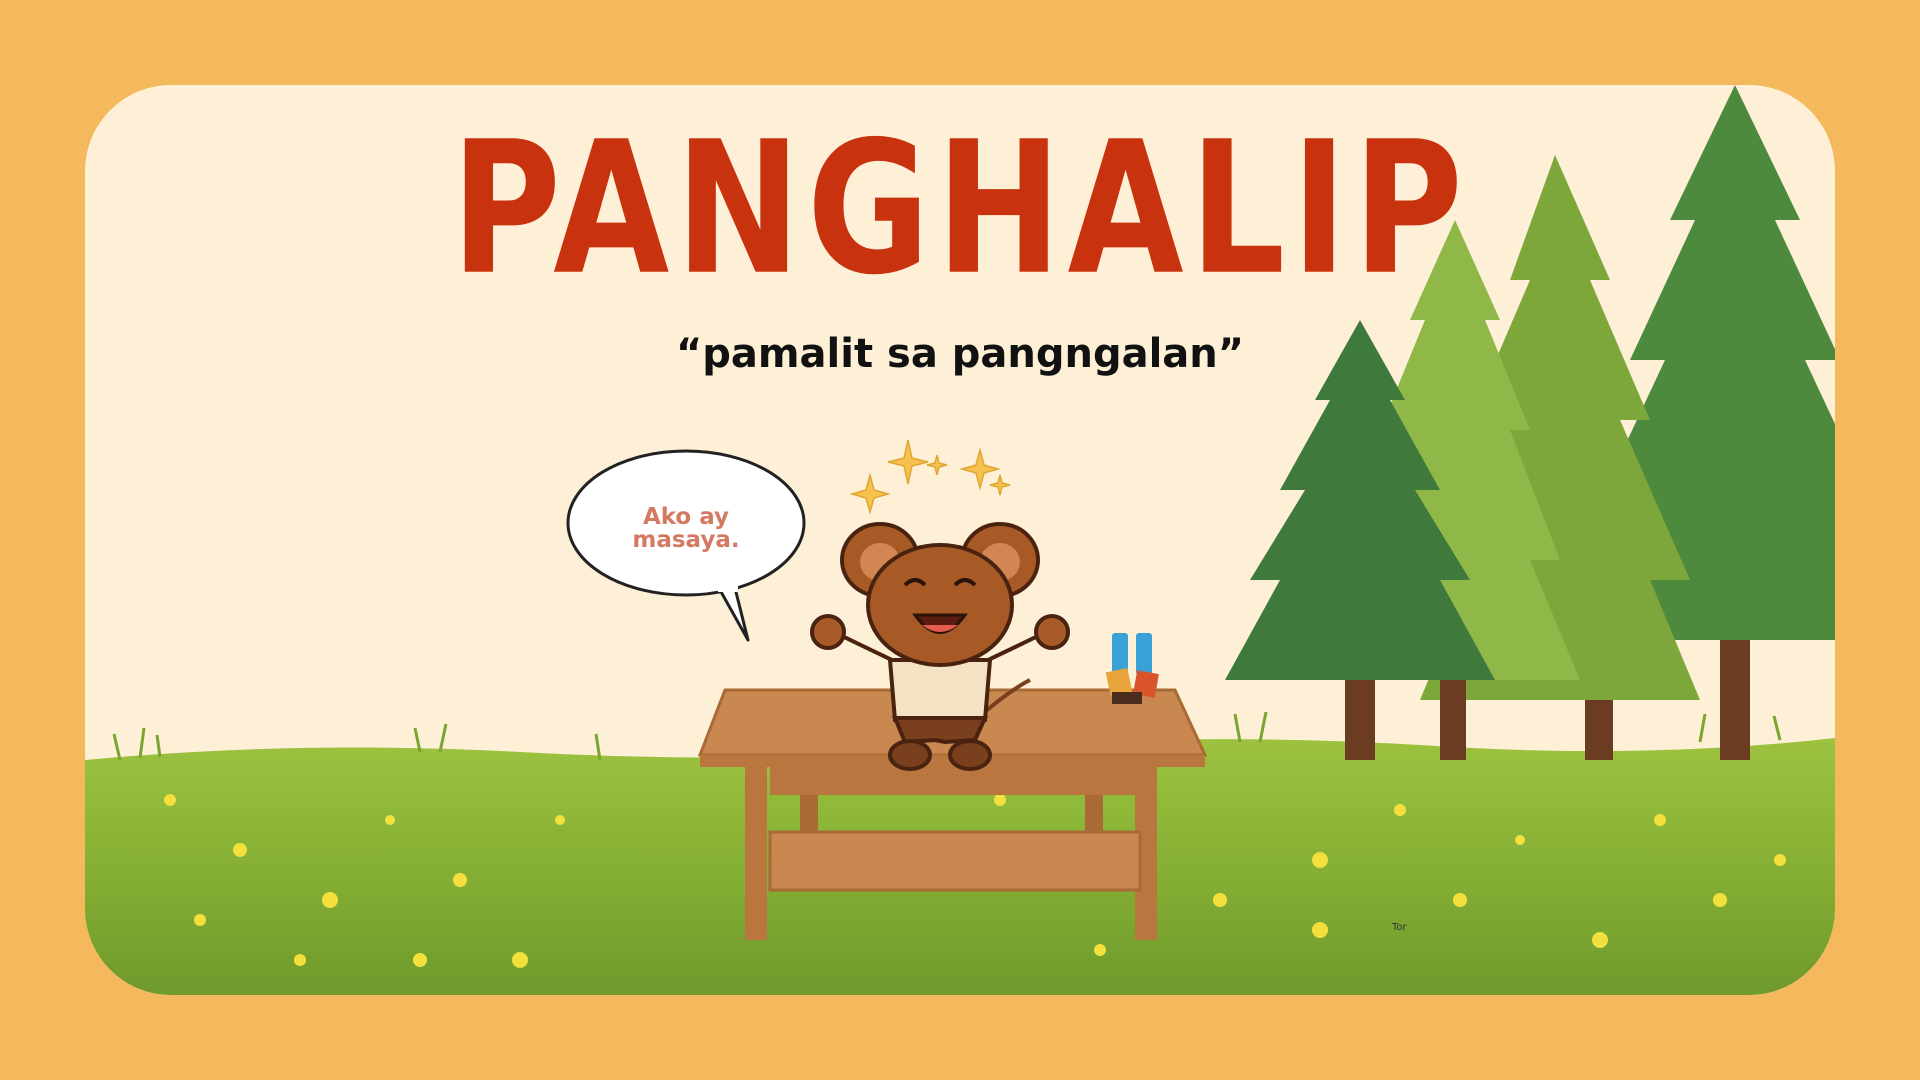  What do you see at coordinates (930, 477) in the screenshot?
I see `sparkle-icon` at bounding box center [930, 477].